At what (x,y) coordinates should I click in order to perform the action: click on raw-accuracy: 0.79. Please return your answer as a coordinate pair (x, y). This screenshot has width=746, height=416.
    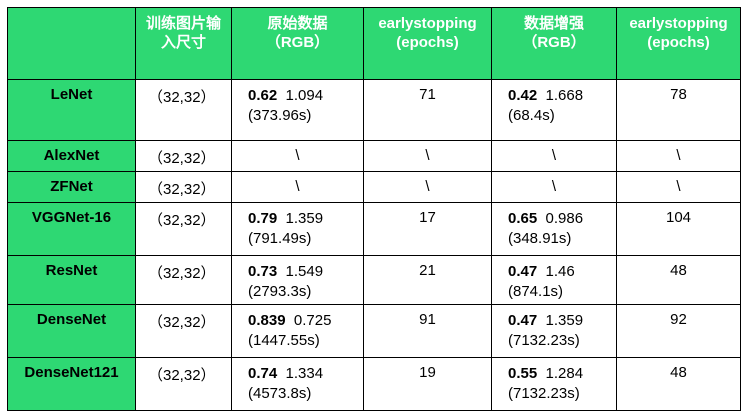
    Looking at the image, I should click on (263, 218).